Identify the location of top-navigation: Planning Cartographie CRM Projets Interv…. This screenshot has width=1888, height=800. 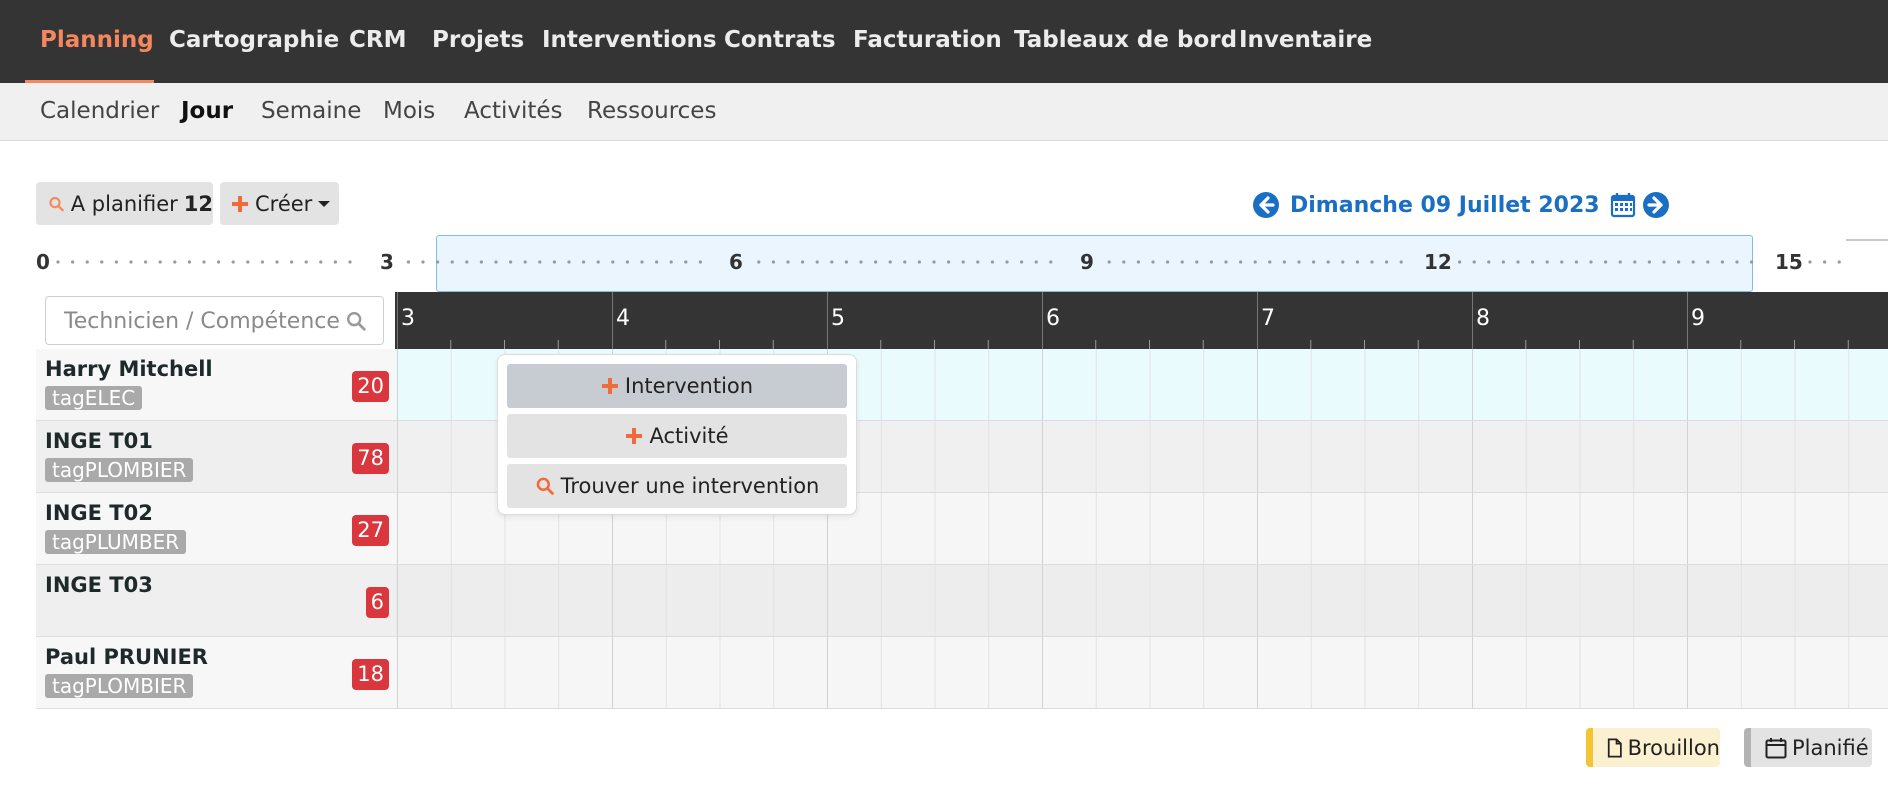
(944, 41).